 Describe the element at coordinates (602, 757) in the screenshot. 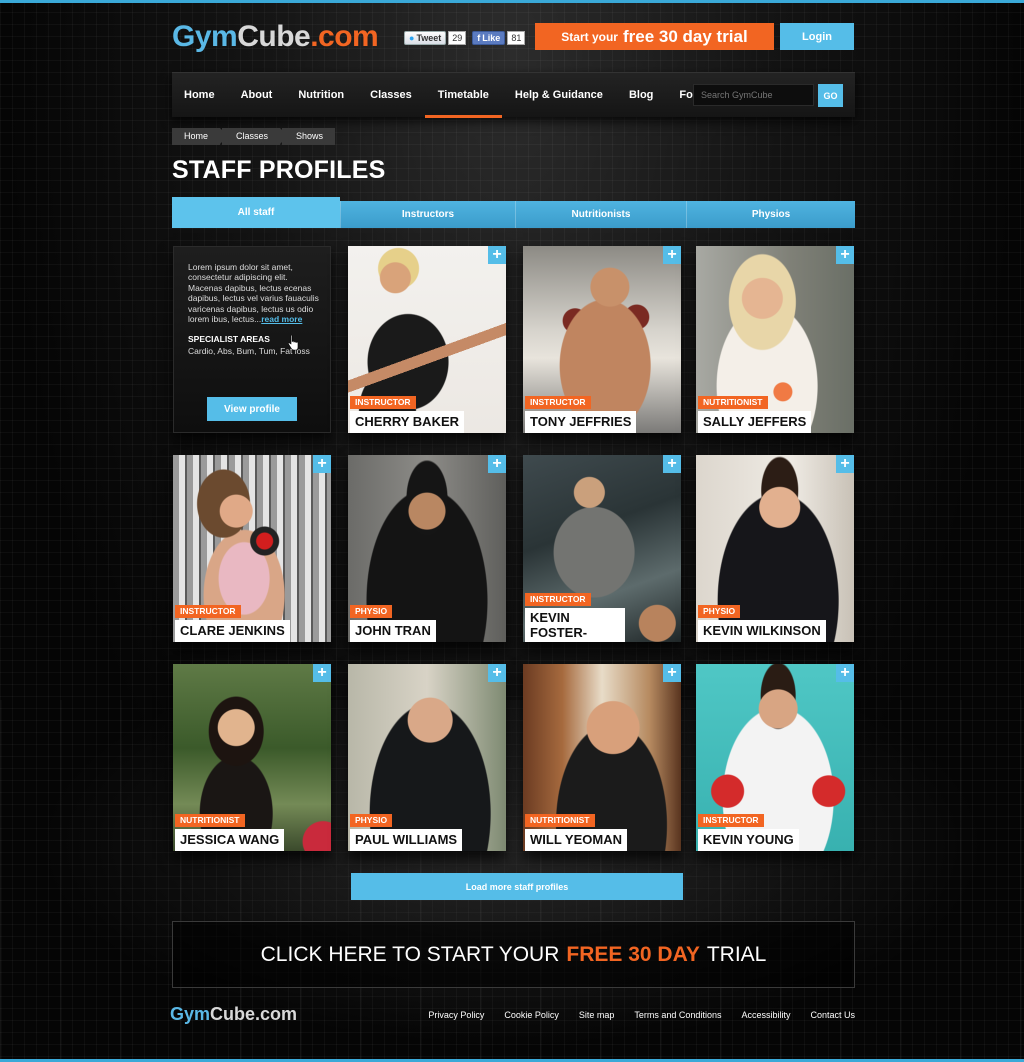

I see `staff-card-will-yeoman: + NUTRITIONIST WILL YEOMAN` at that location.